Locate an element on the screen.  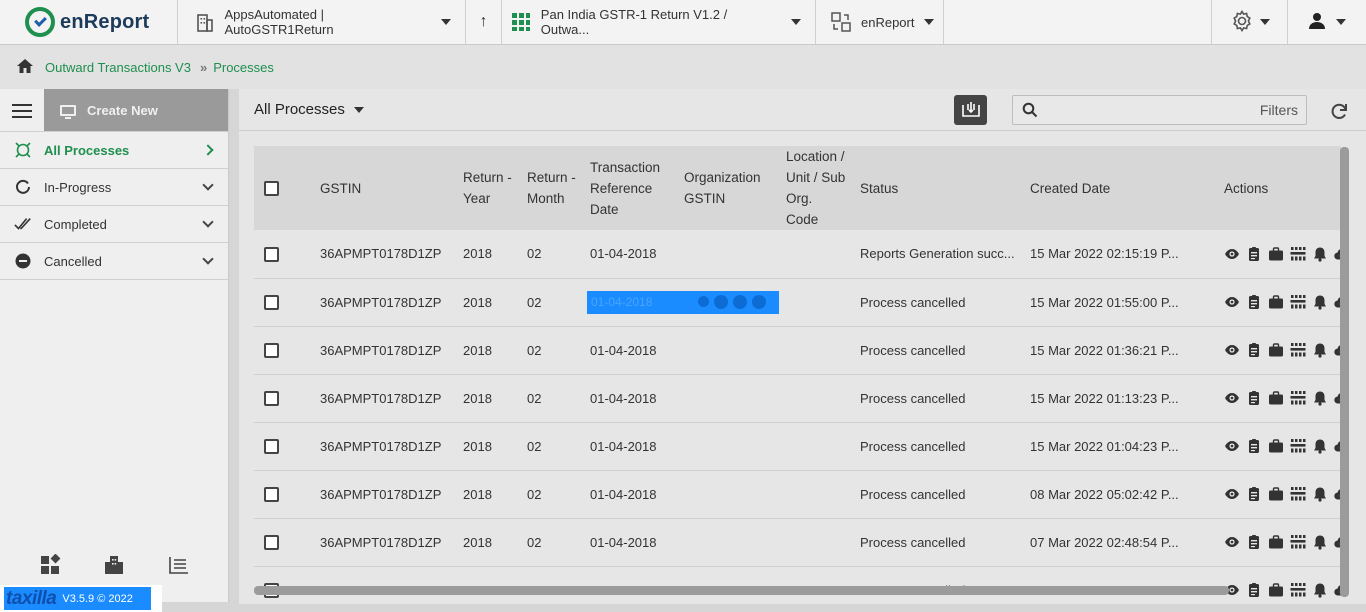
sidebar-item-cancelled: Cancelled is located at coordinates (114, 261).